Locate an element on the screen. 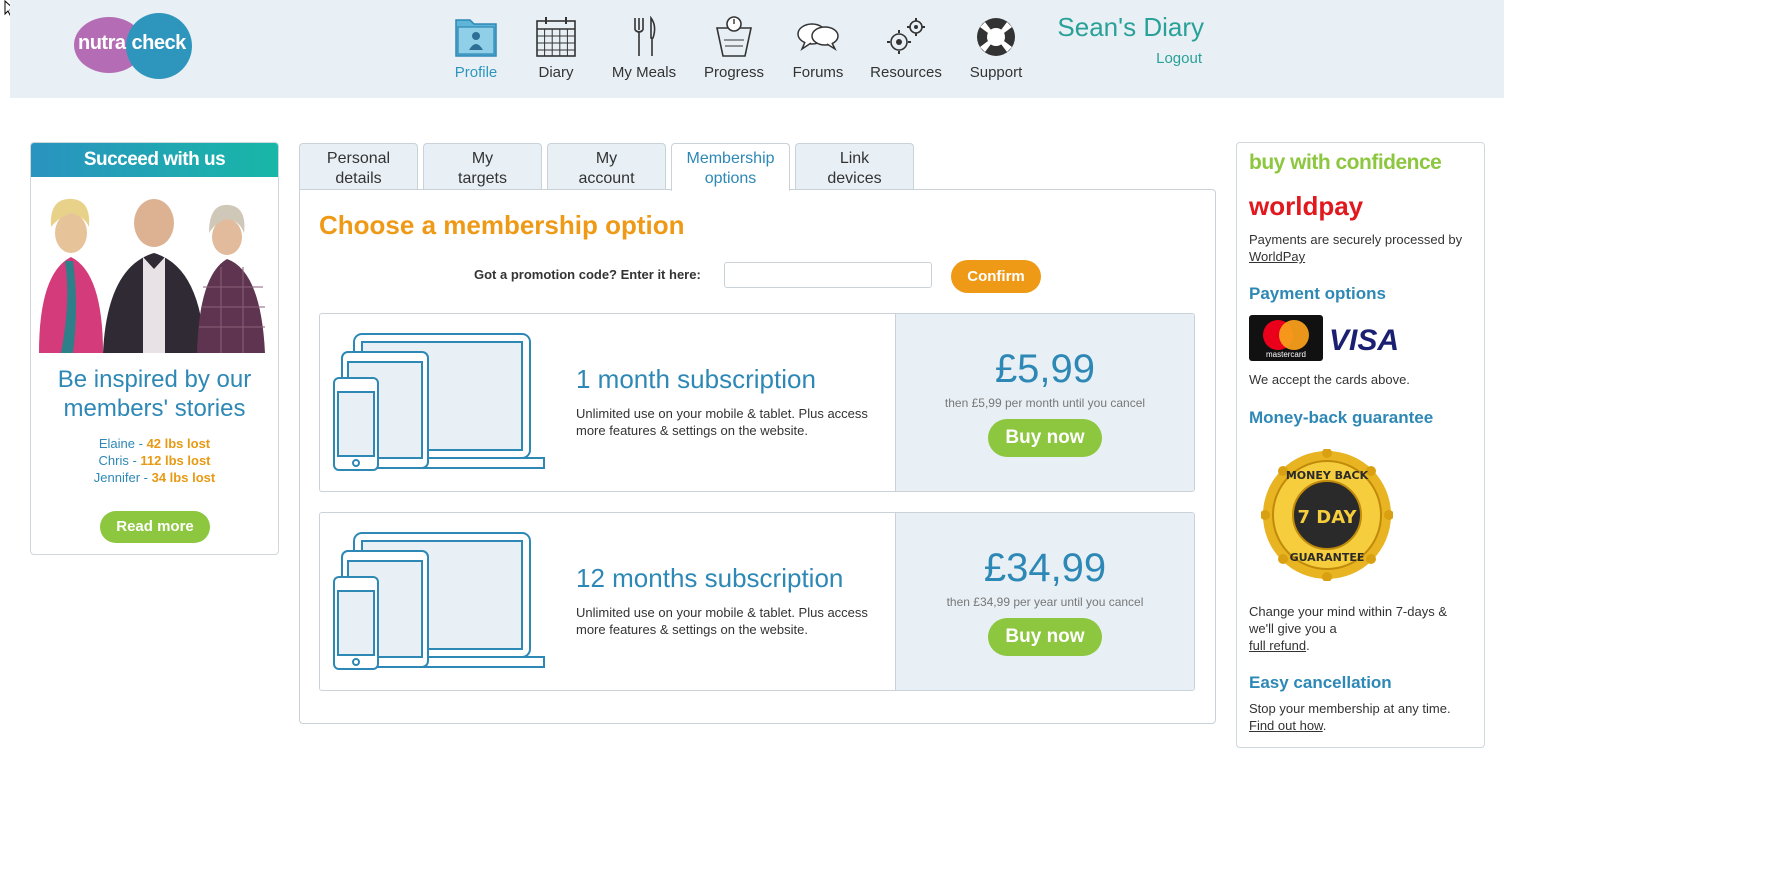 The image size is (1769, 895). tab-label-line2: details is located at coordinates (358, 178).